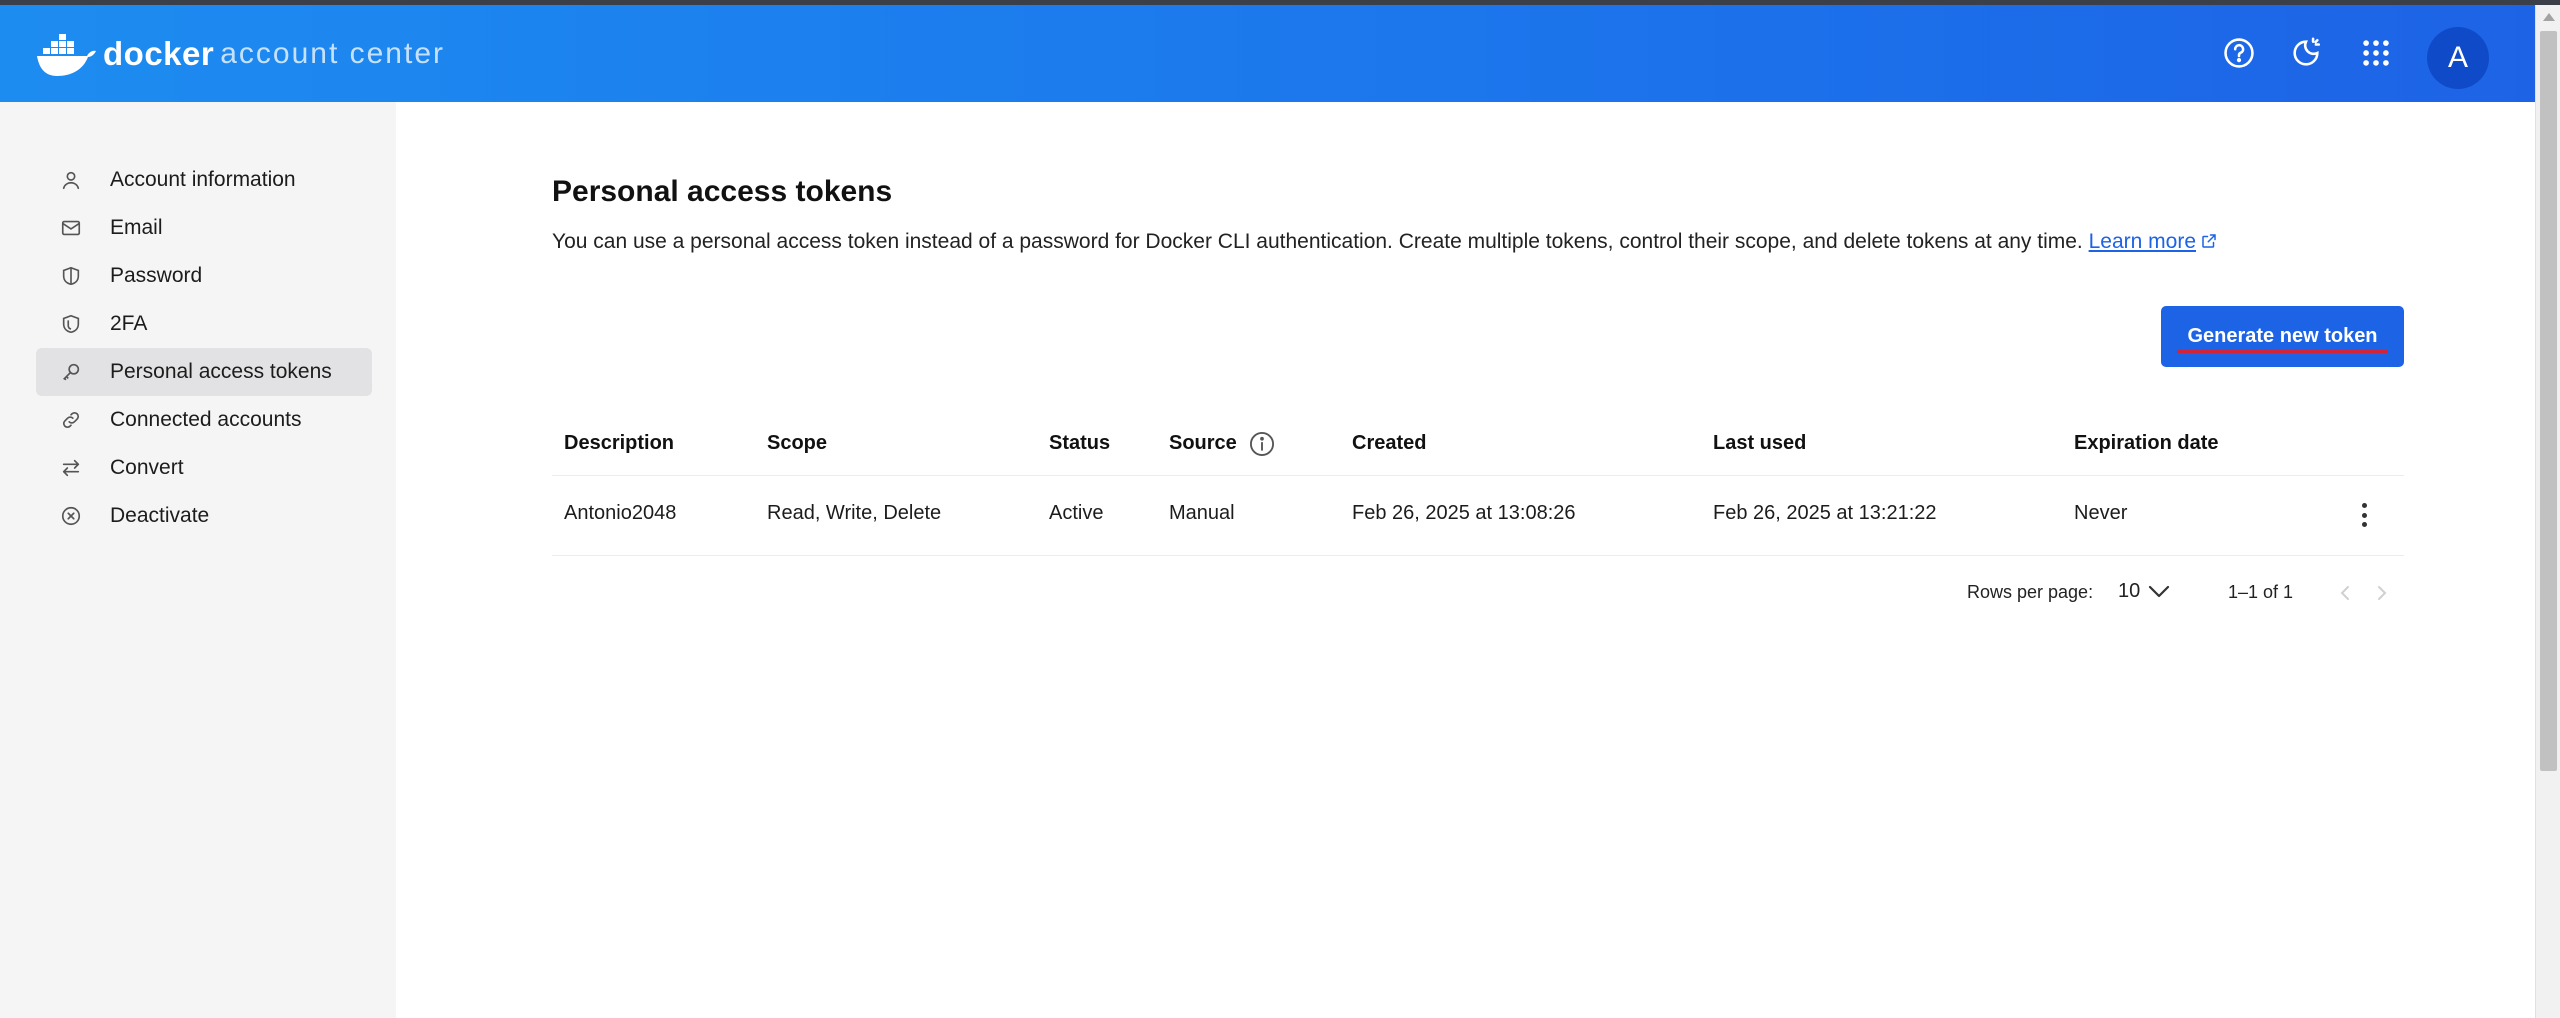 The width and height of the screenshot is (2560, 1018). I want to click on generate-new-token-button: Generate new token, so click(2282, 336).